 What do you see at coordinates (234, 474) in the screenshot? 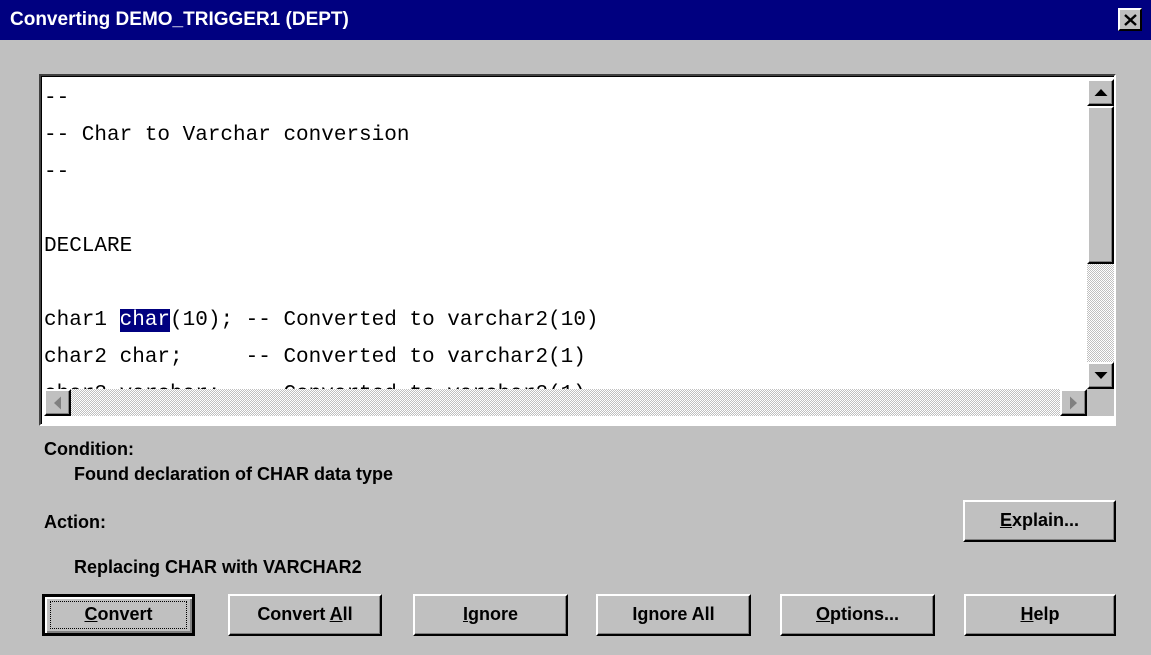
I see `condition-text: Found declaration of CHAR data type` at bounding box center [234, 474].